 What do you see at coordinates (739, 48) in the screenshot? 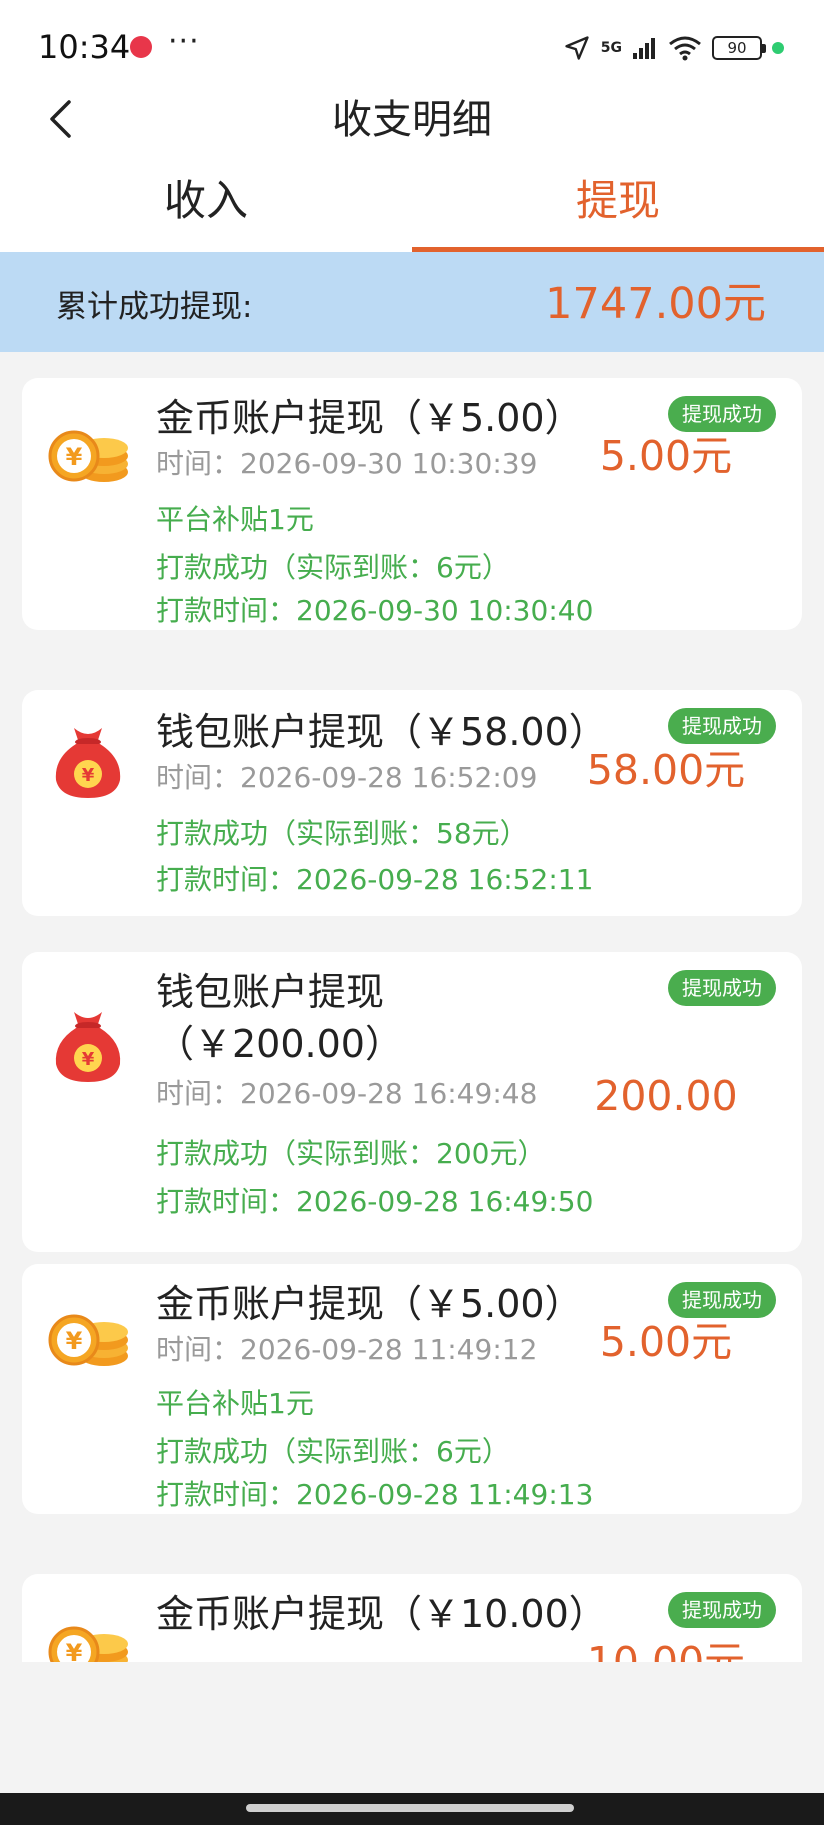
I see `battery-icon: 90` at bounding box center [739, 48].